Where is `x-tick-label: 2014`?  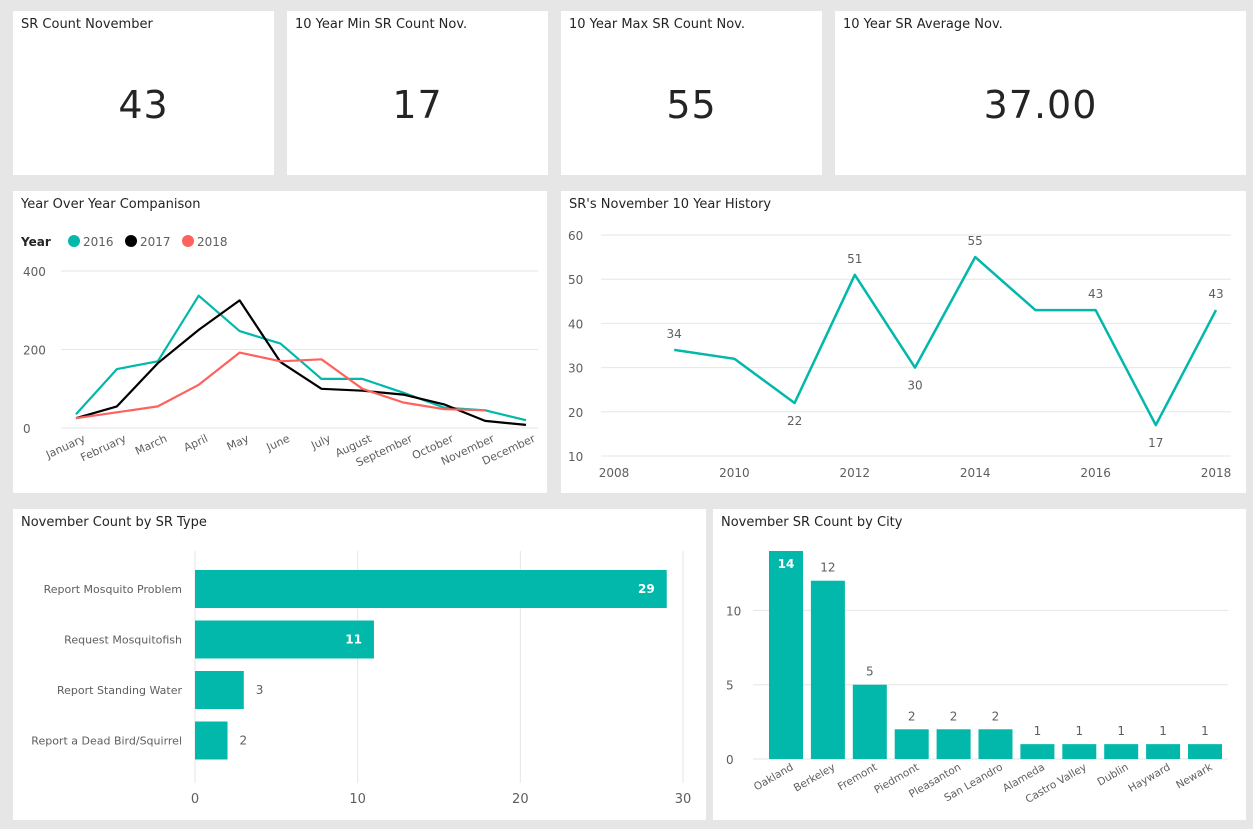 x-tick-label: 2014 is located at coordinates (975, 473).